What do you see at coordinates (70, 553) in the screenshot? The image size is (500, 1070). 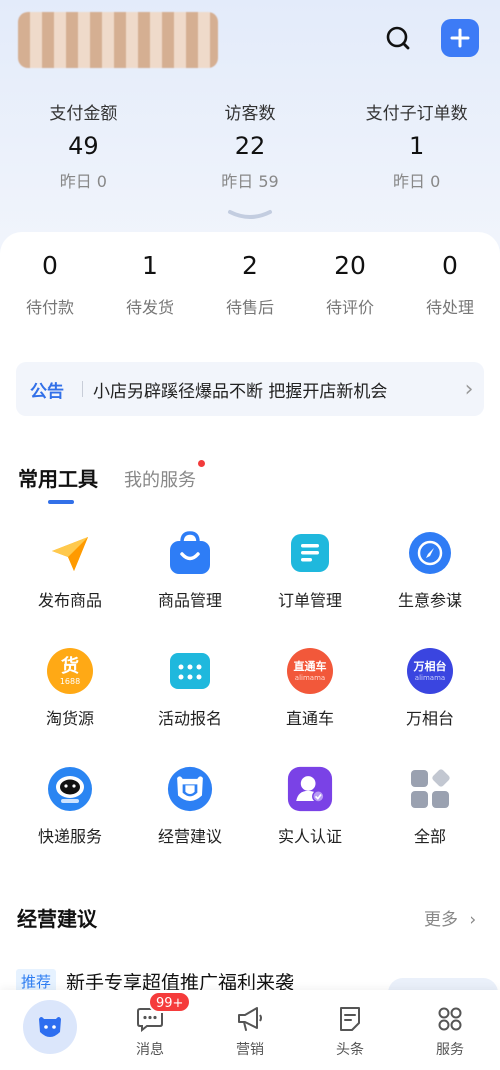 I see `paper-plane-icon` at bounding box center [70, 553].